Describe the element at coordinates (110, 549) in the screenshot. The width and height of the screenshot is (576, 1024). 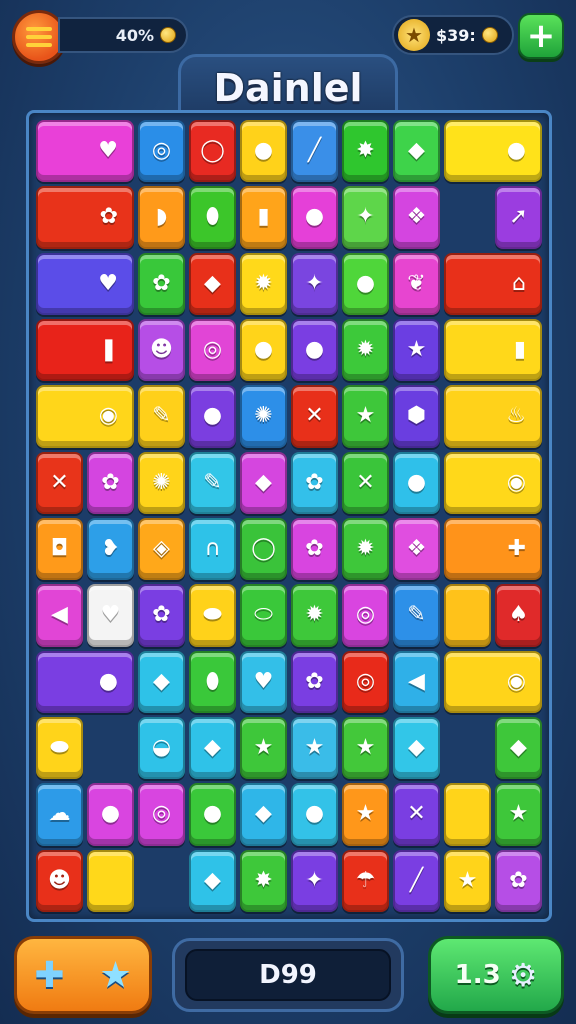
I see `tile: ❥` at that location.